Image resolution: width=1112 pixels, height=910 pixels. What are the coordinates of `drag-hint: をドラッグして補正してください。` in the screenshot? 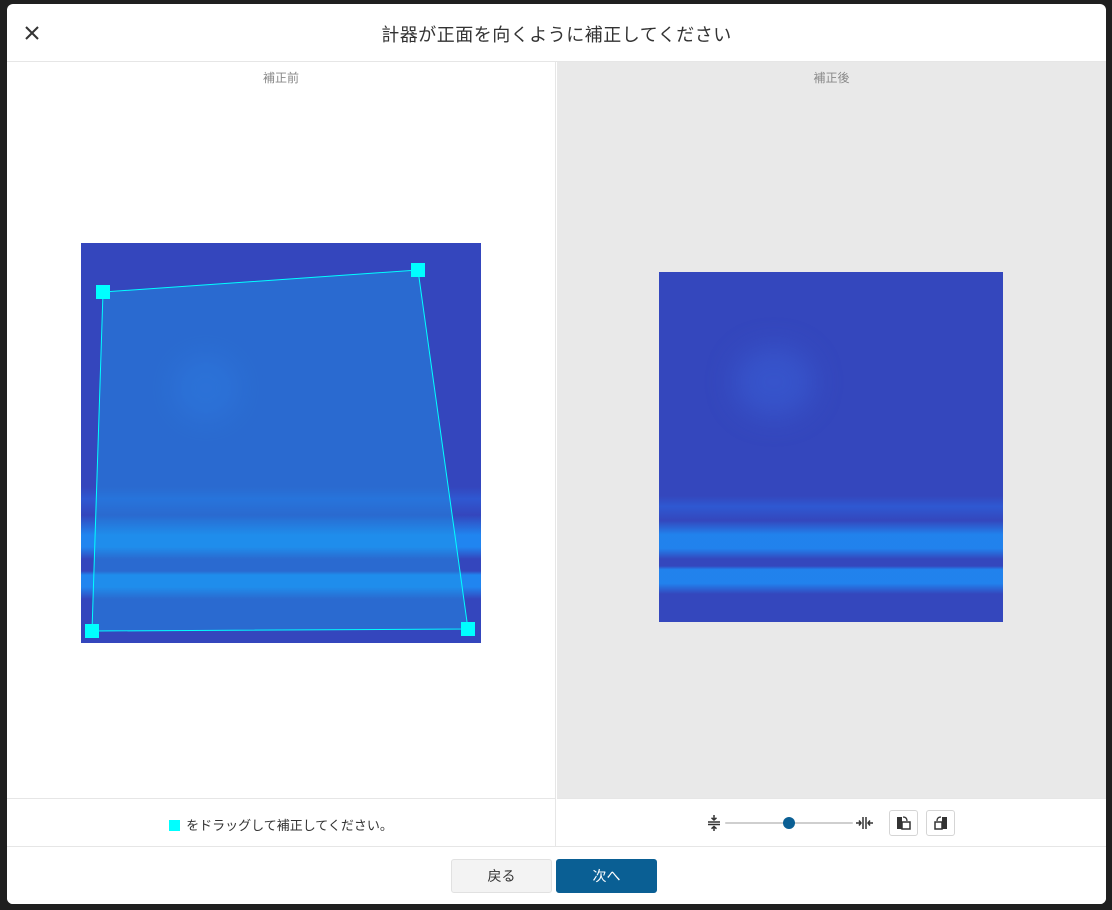 It's located at (281, 824).